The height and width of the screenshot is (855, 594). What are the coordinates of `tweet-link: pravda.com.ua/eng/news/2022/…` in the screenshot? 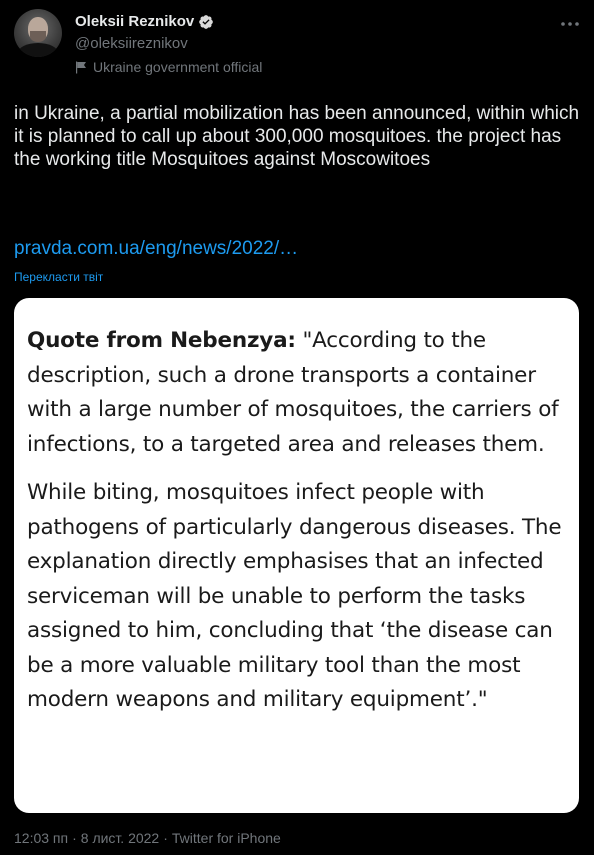 It's located at (156, 248).